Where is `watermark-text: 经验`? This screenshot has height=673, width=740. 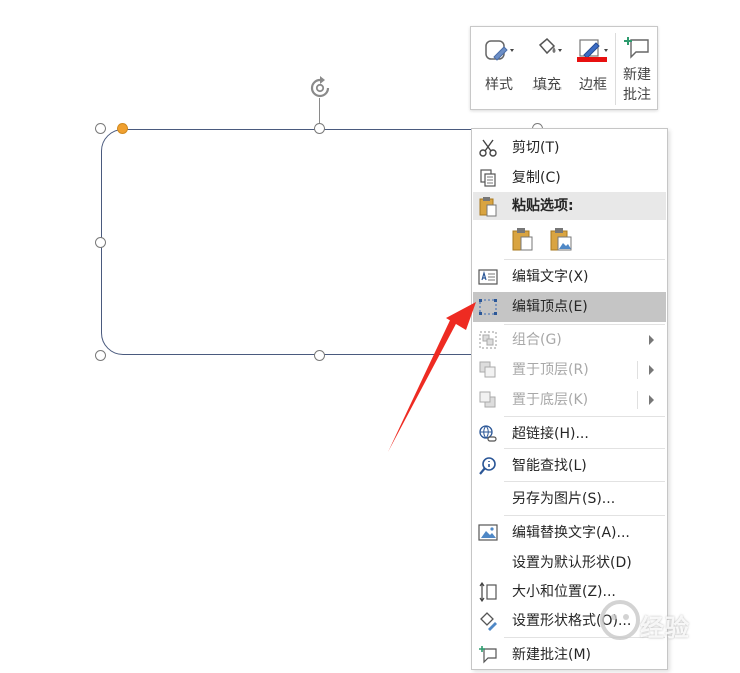 watermark-text: 经验 is located at coordinates (665, 628).